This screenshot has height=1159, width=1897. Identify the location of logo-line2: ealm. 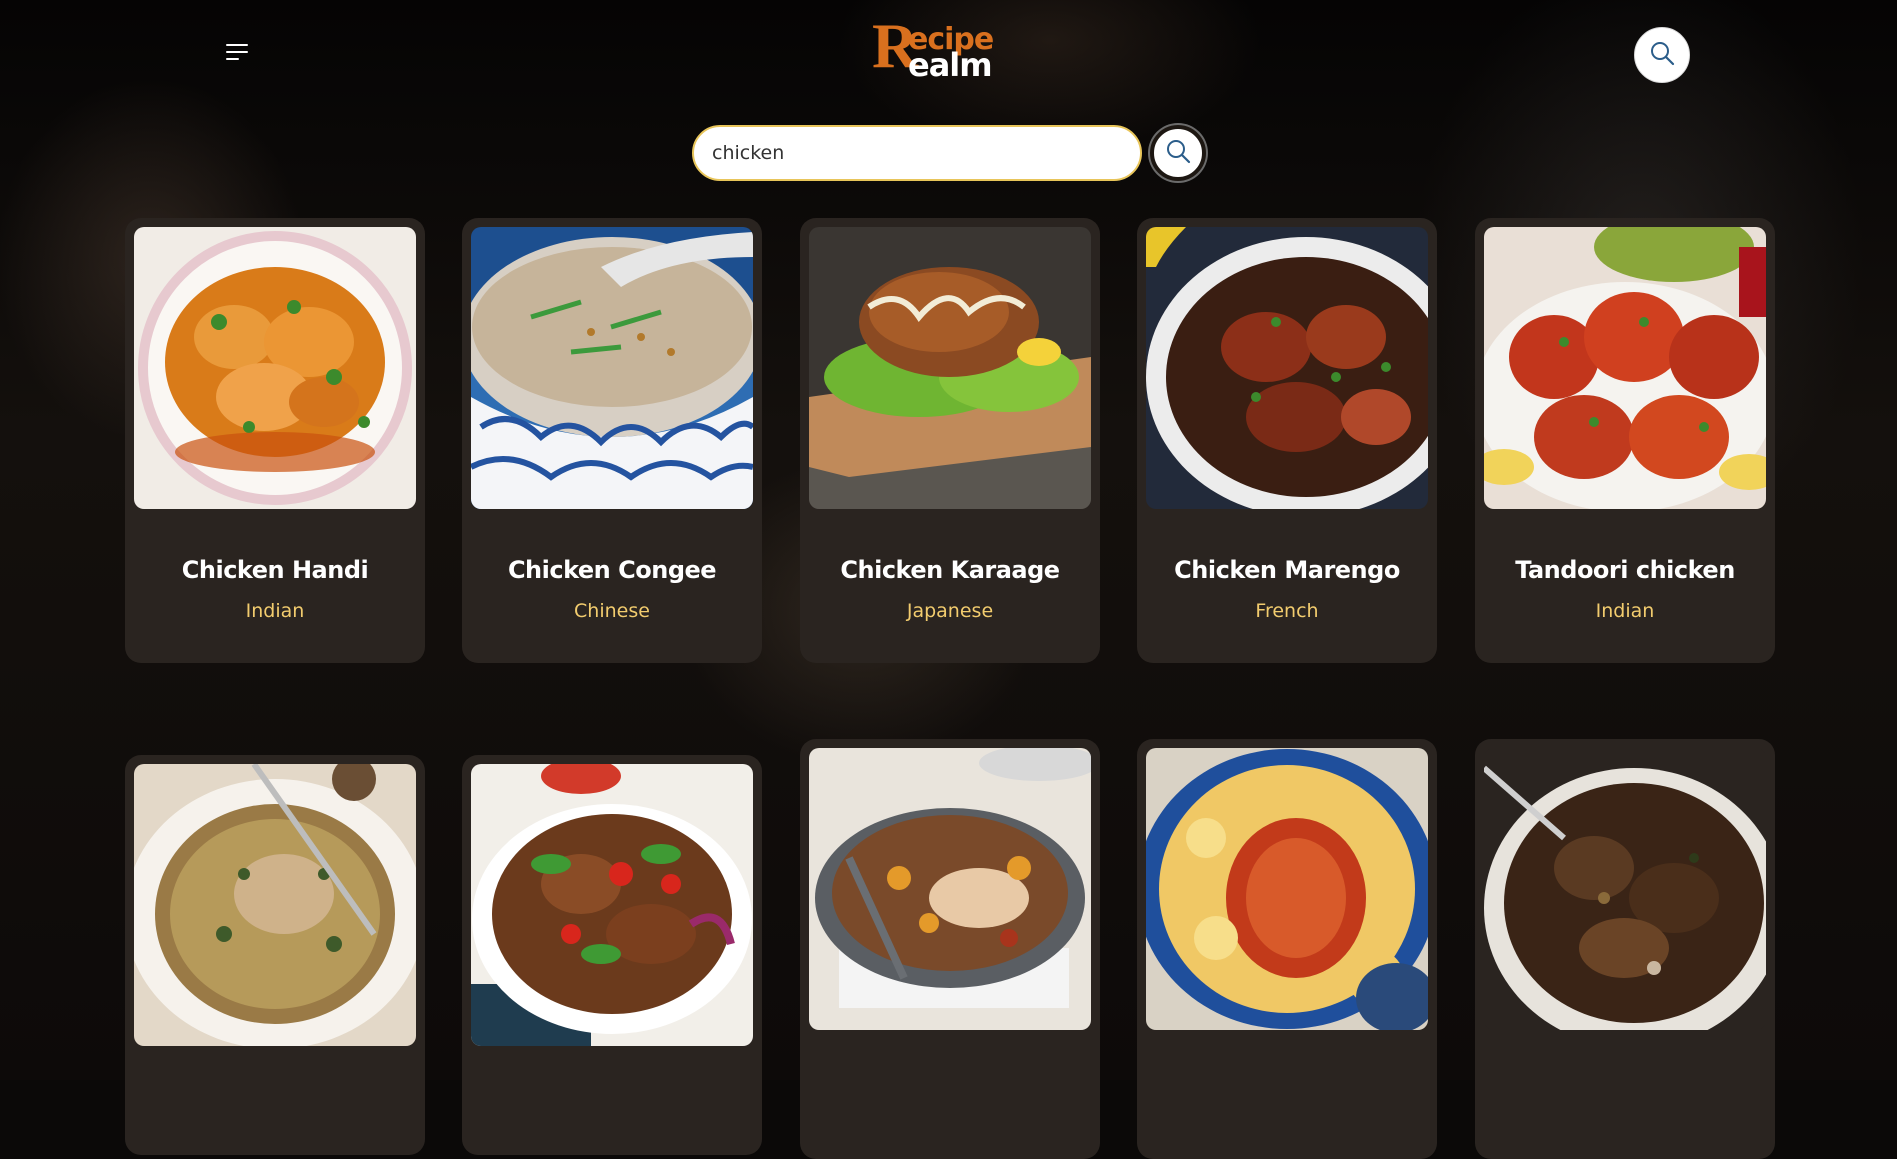
(950, 65).